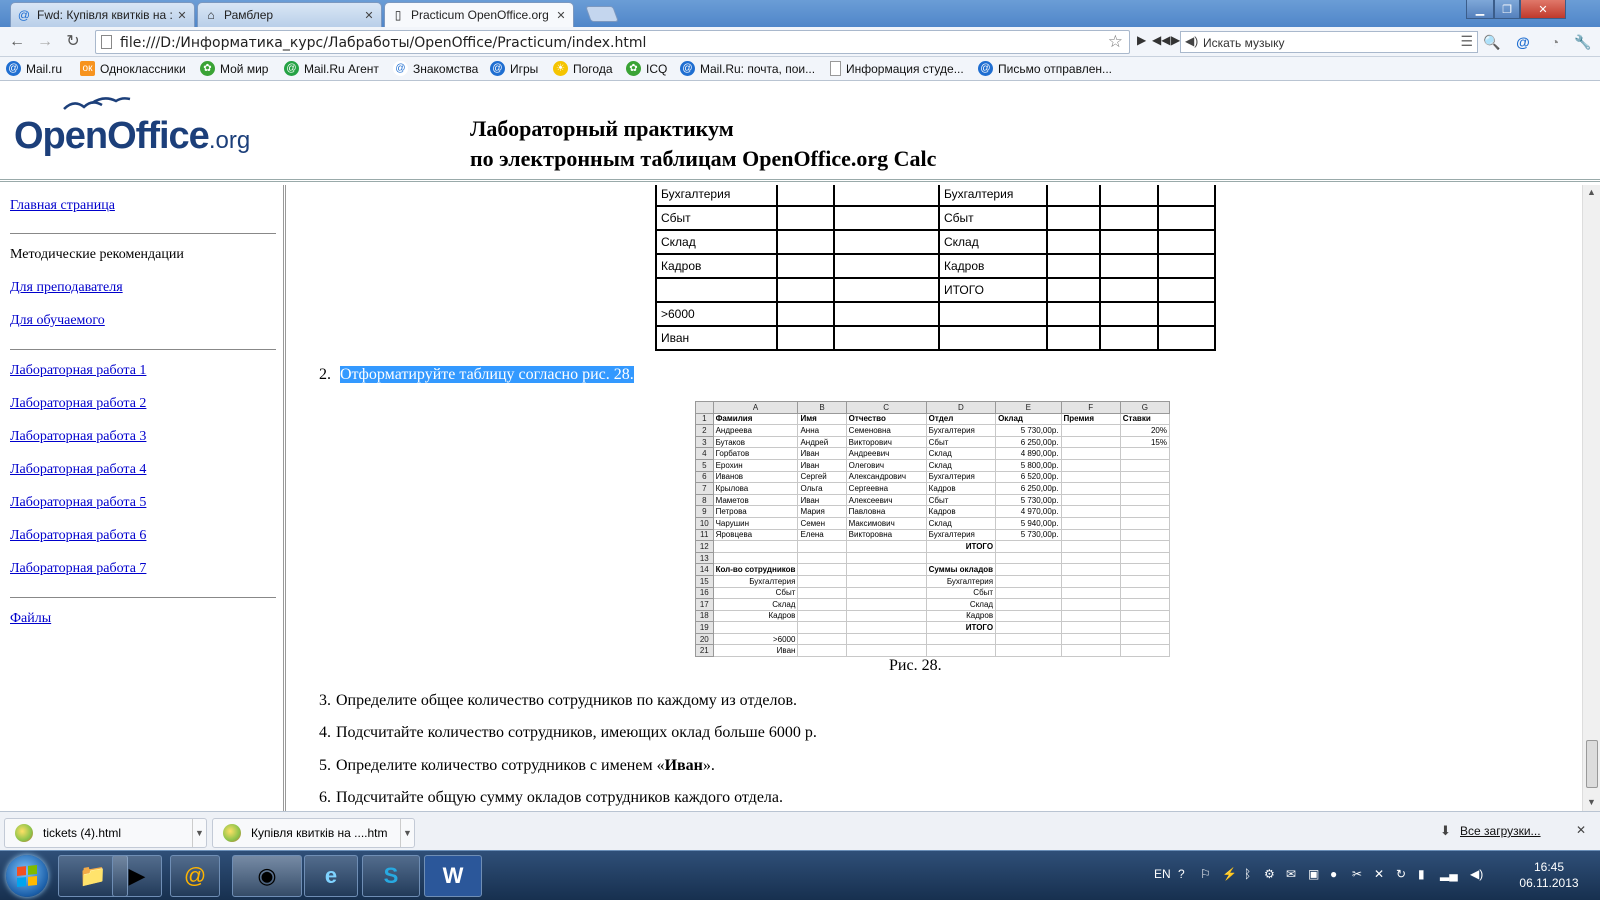 The width and height of the screenshot is (1600, 900). What do you see at coordinates (1313, 874) in the screenshot?
I see `tray-icon-5: ▣` at bounding box center [1313, 874].